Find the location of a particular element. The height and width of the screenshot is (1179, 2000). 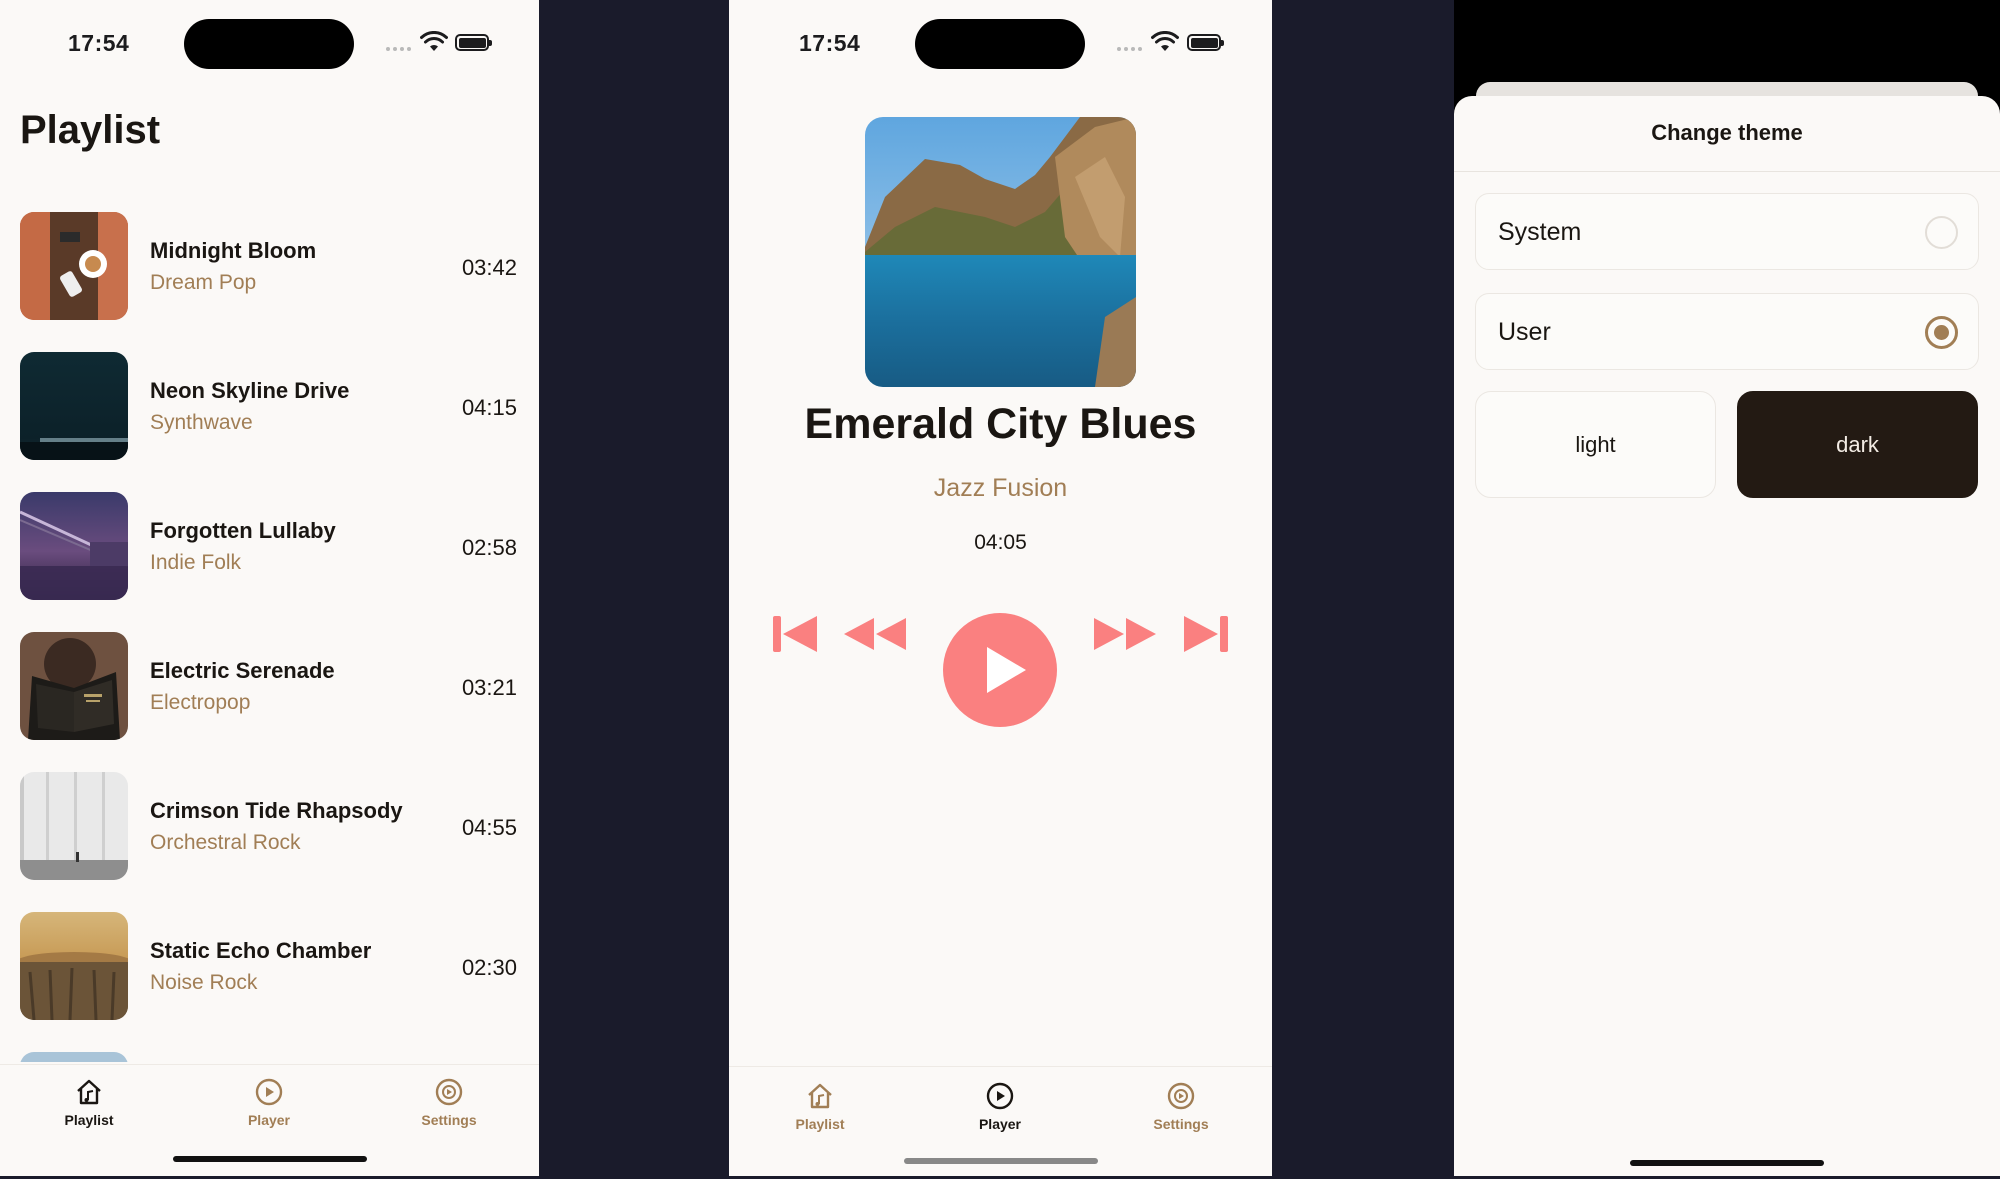

now-playing-title: Emerald City Blues is located at coordinates (1000, 424).